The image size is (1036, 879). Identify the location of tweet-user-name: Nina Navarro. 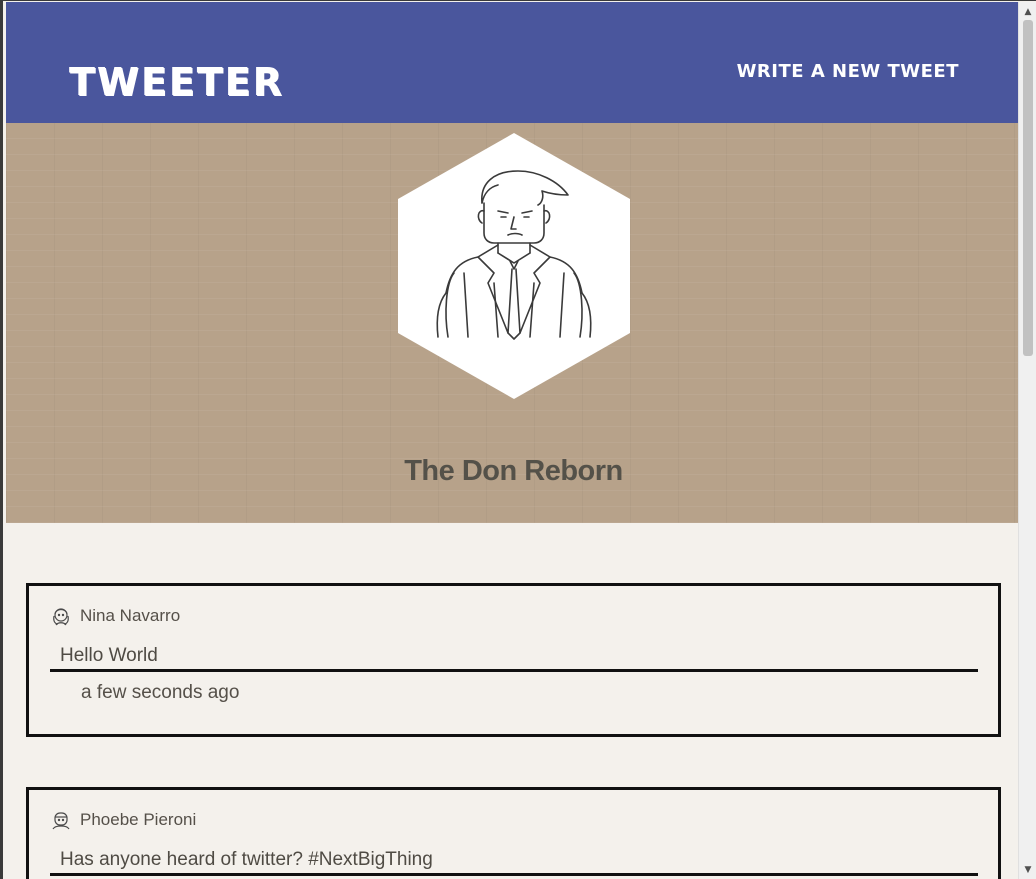
(130, 616).